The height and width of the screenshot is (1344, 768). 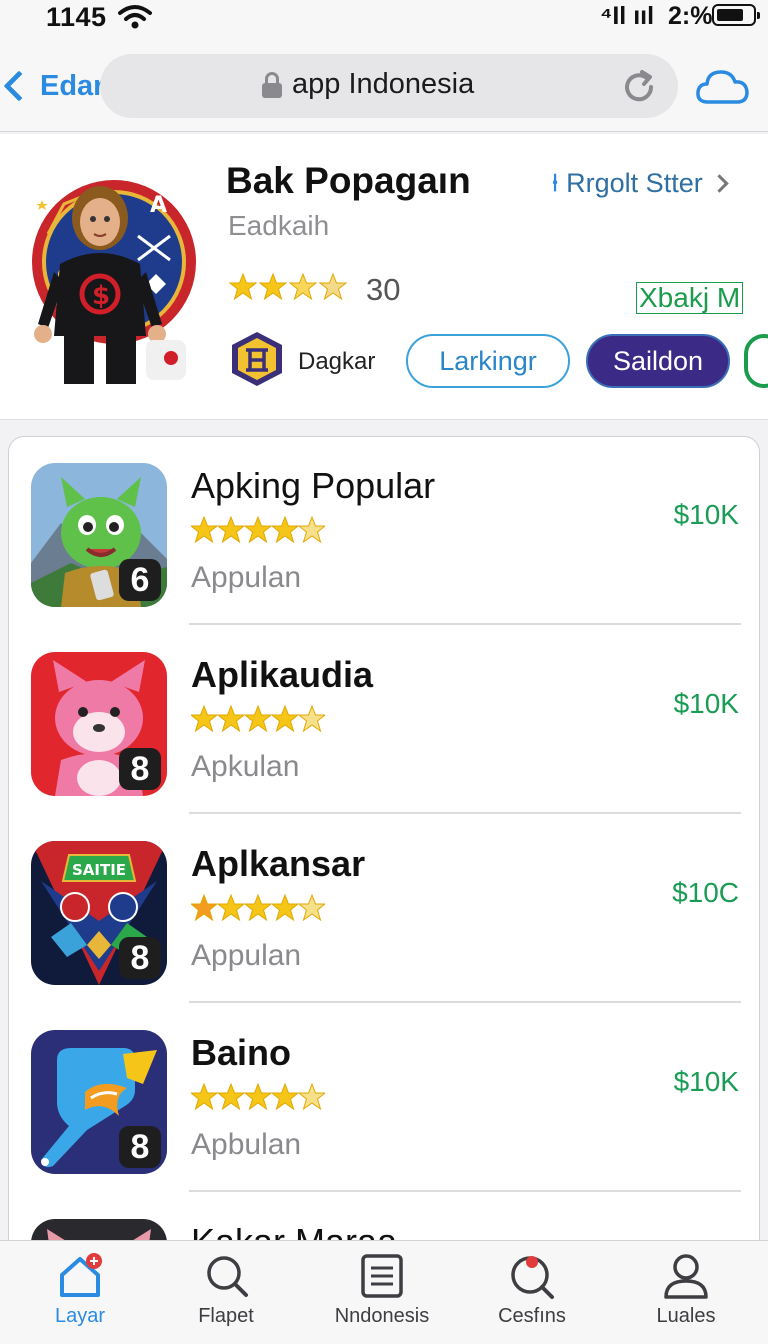 What do you see at coordinates (634, 183) in the screenshot?
I see `featured-link-label: Rrgolt Stter` at bounding box center [634, 183].